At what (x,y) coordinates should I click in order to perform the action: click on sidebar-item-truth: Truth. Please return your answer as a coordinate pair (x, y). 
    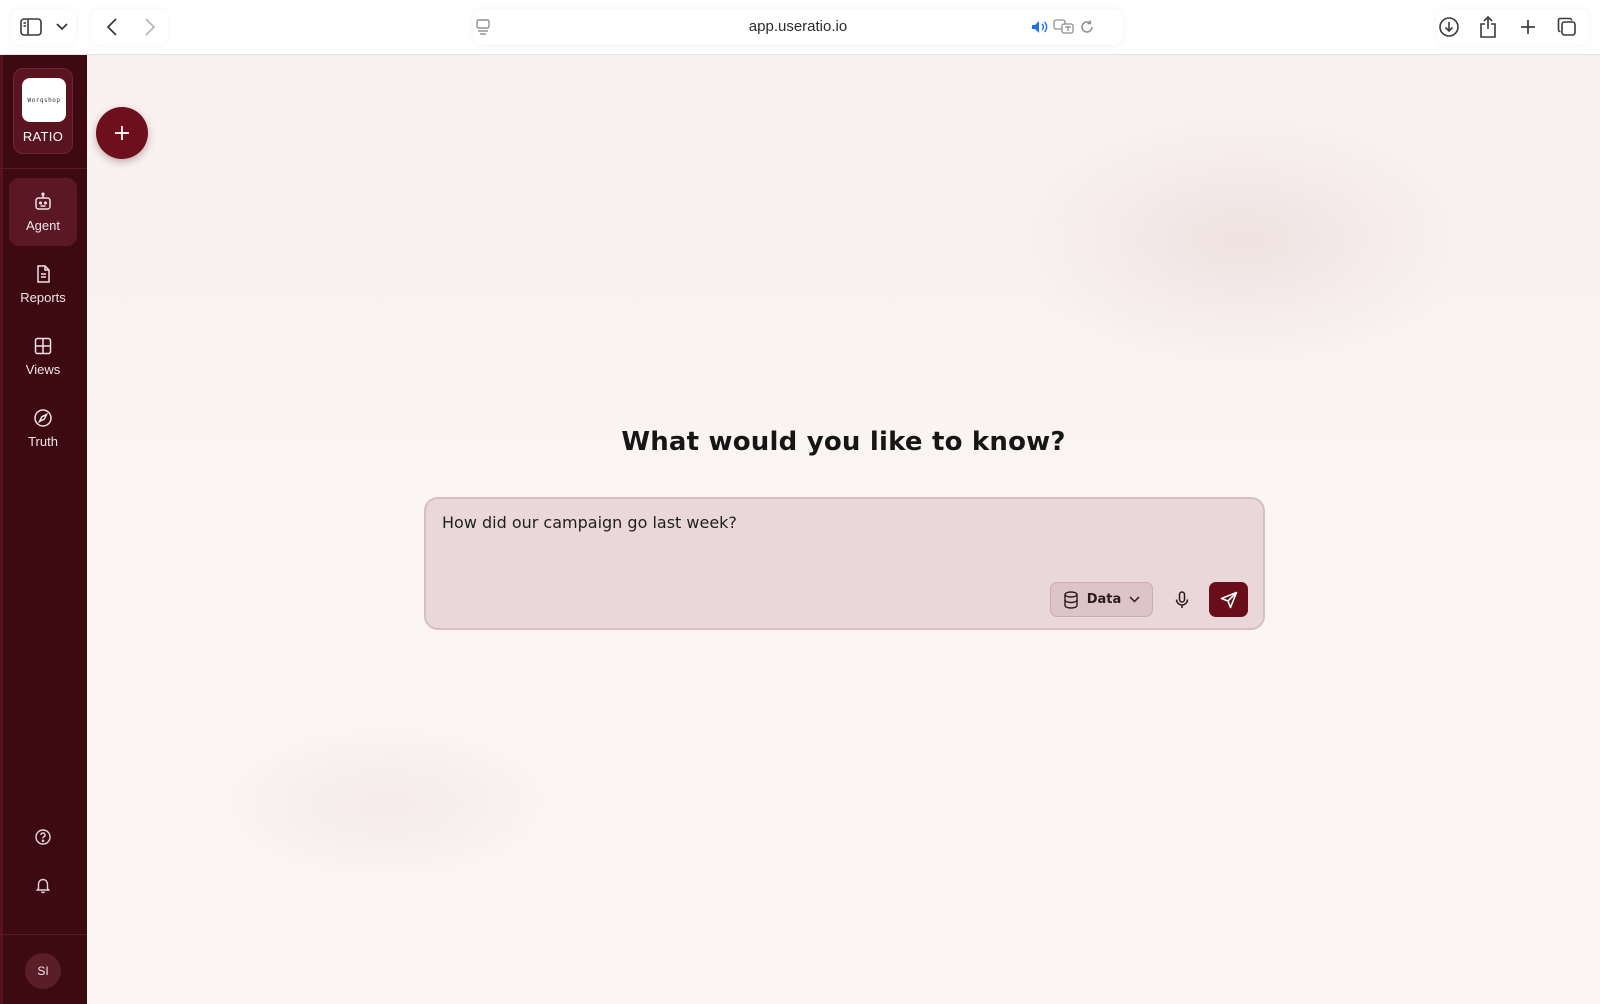
    Looking at the image, I should click on (43, 428).